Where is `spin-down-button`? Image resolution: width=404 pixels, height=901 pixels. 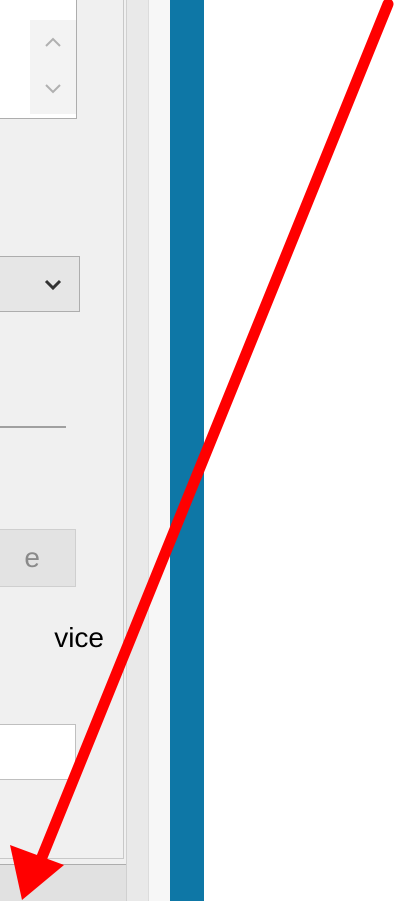 spin-down-button is located at coordinates (53, 90).